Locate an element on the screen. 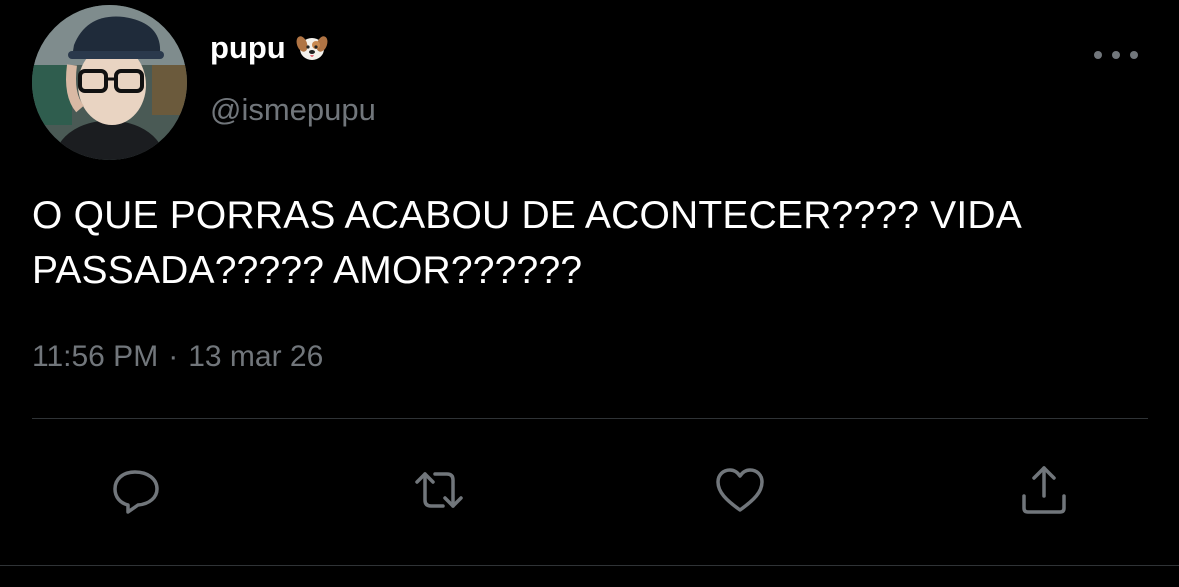 Image resolution: width=1179 pixels, height=587 pixels. reply-button is located at coordinates (135, 490).